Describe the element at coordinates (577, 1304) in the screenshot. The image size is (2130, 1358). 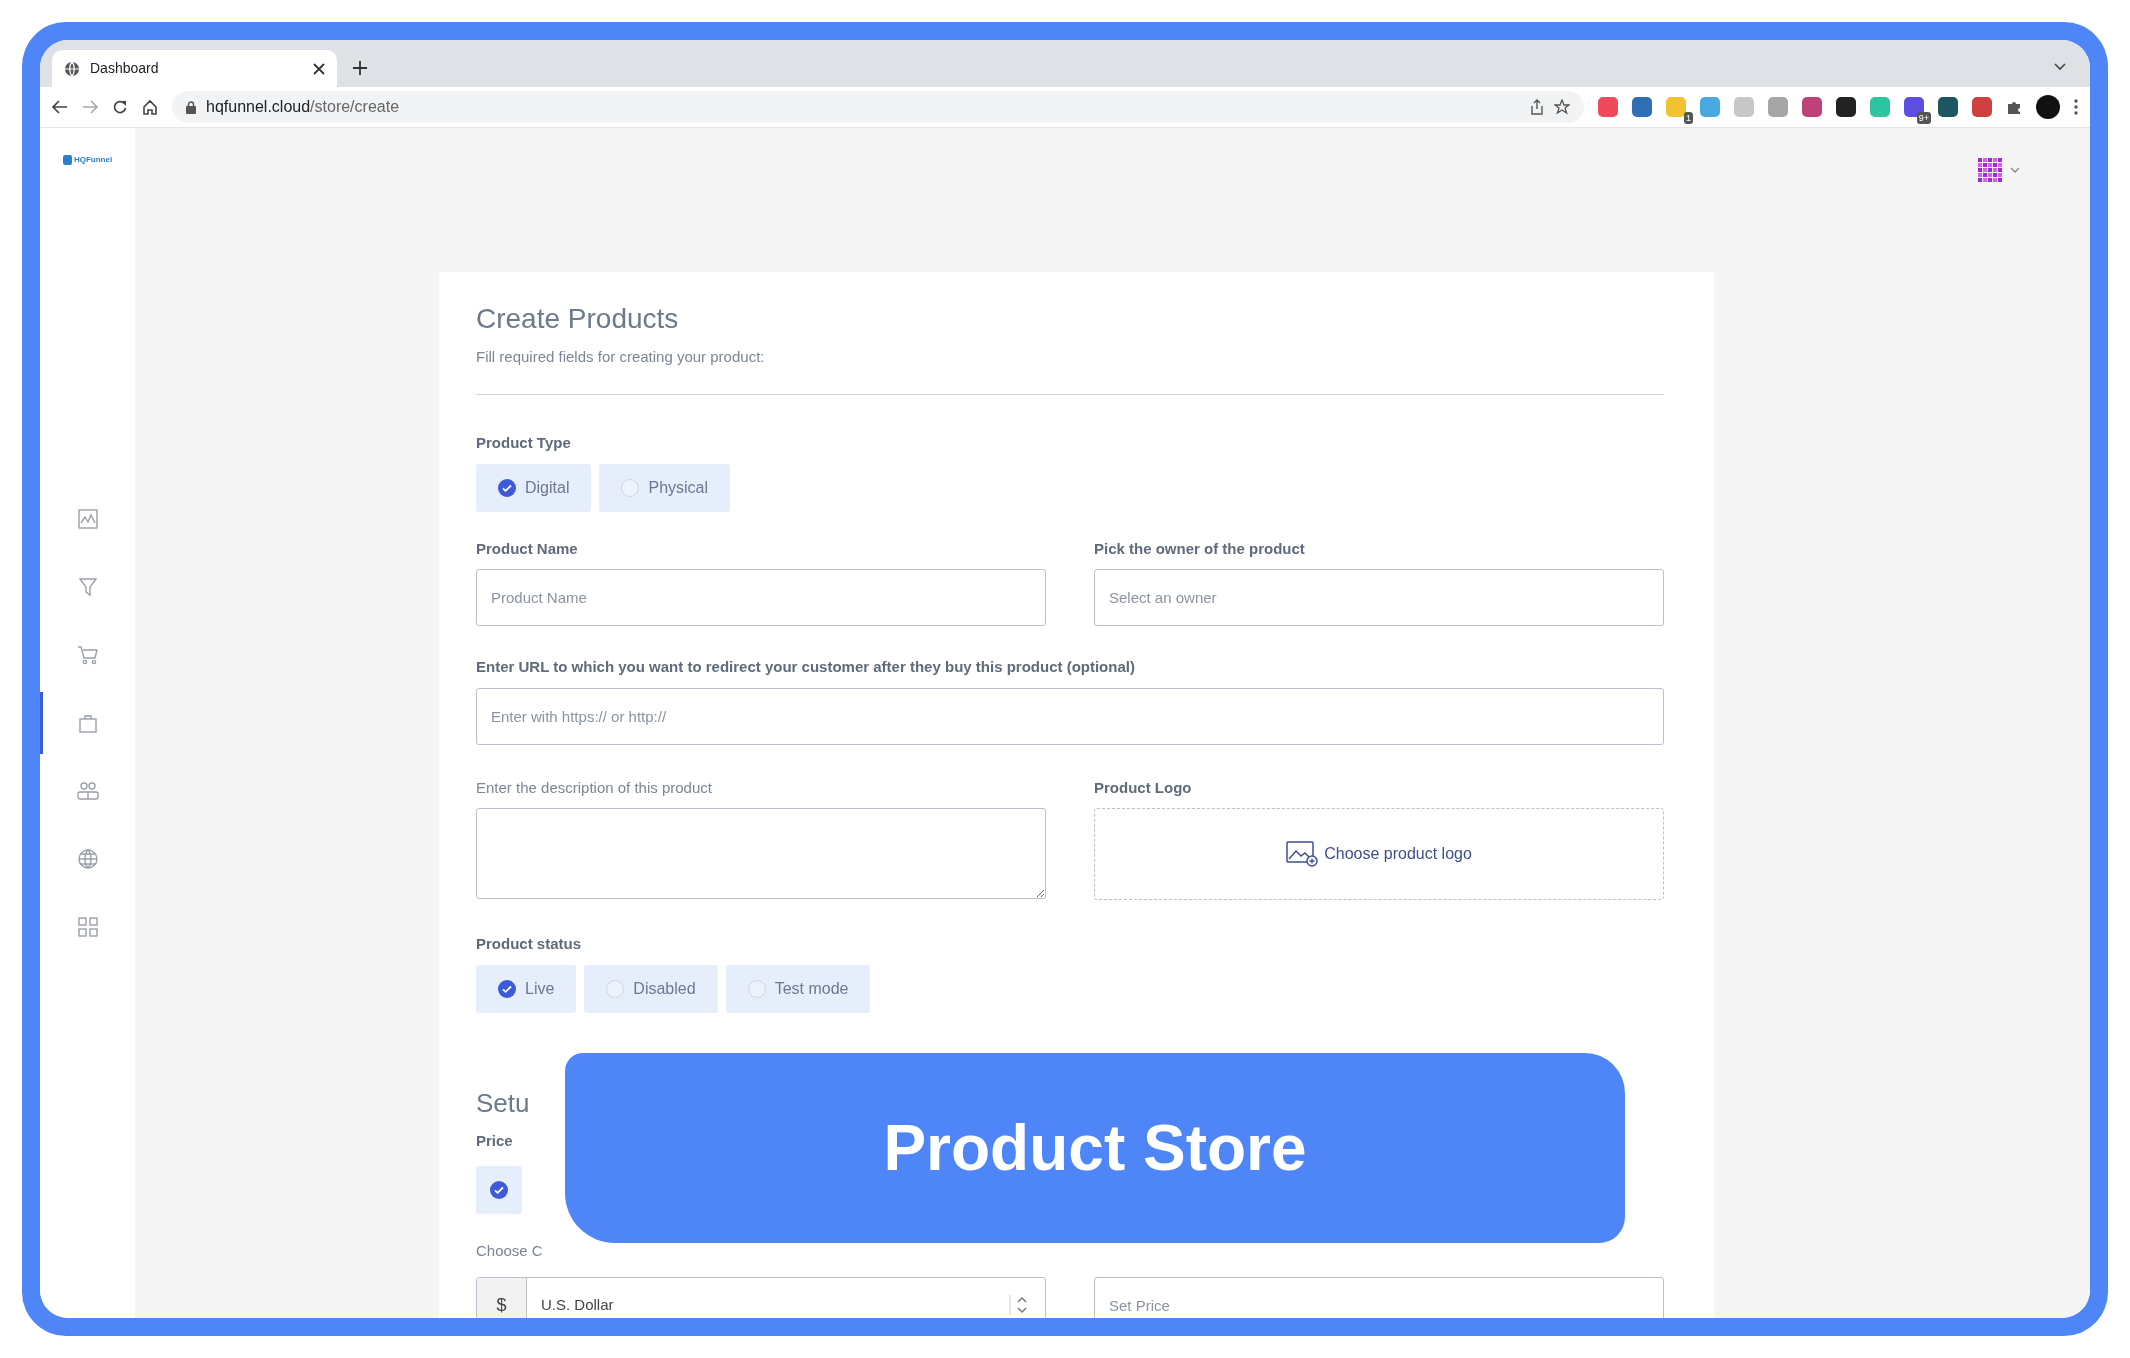
I see `selected-currency: U.S. Dollar` at that location.